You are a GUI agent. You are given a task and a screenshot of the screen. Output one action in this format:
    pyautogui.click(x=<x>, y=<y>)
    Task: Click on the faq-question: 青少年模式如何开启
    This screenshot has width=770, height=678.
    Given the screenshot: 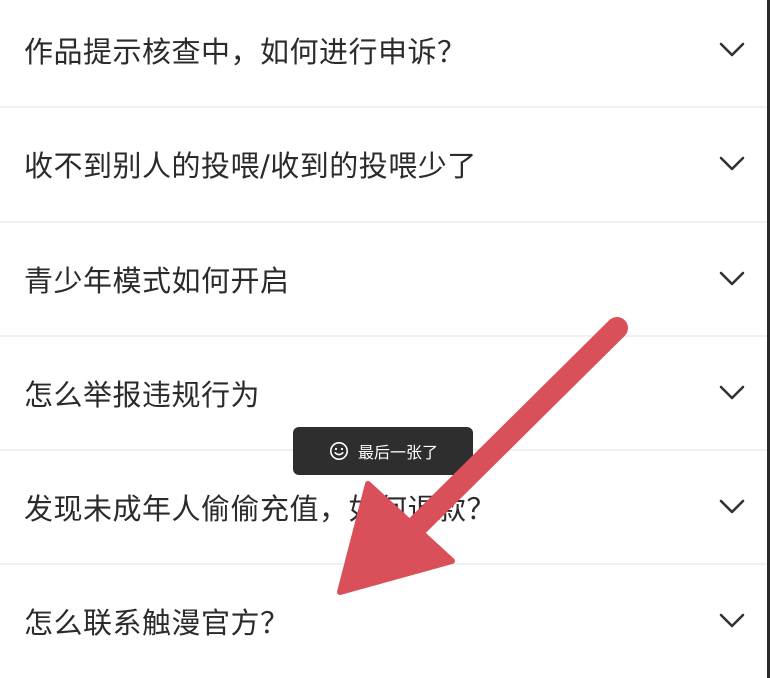 What is the action you would take?
    pyautogui.click(x=157, y=281)
    